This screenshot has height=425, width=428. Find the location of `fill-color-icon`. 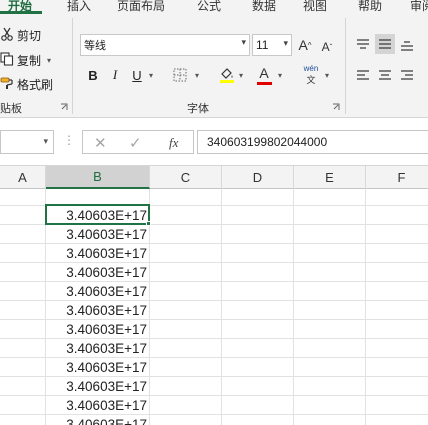

fill-color-icon is located at coordinates (227, 75).